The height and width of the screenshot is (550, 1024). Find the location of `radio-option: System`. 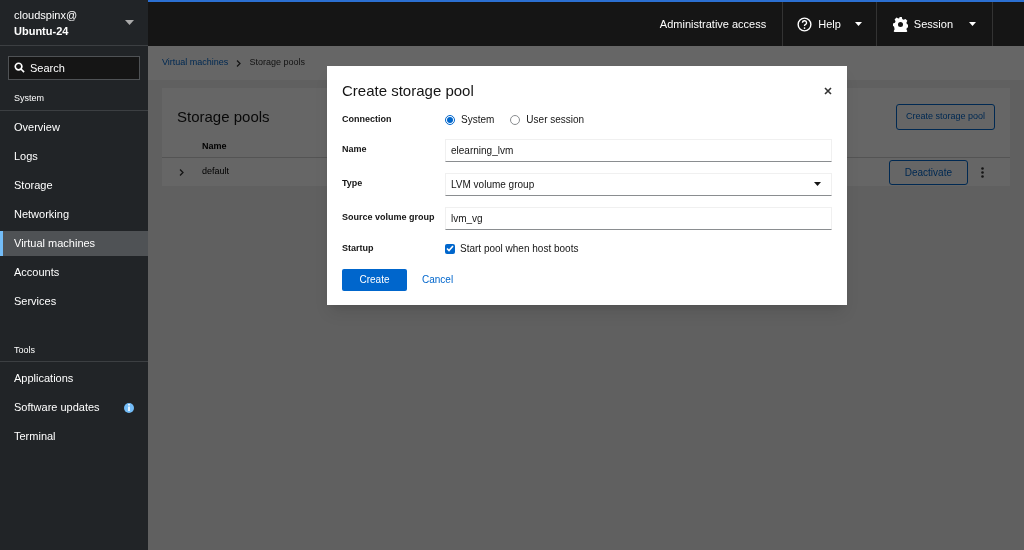

radio-option: System is located at coordinates (470, 119).